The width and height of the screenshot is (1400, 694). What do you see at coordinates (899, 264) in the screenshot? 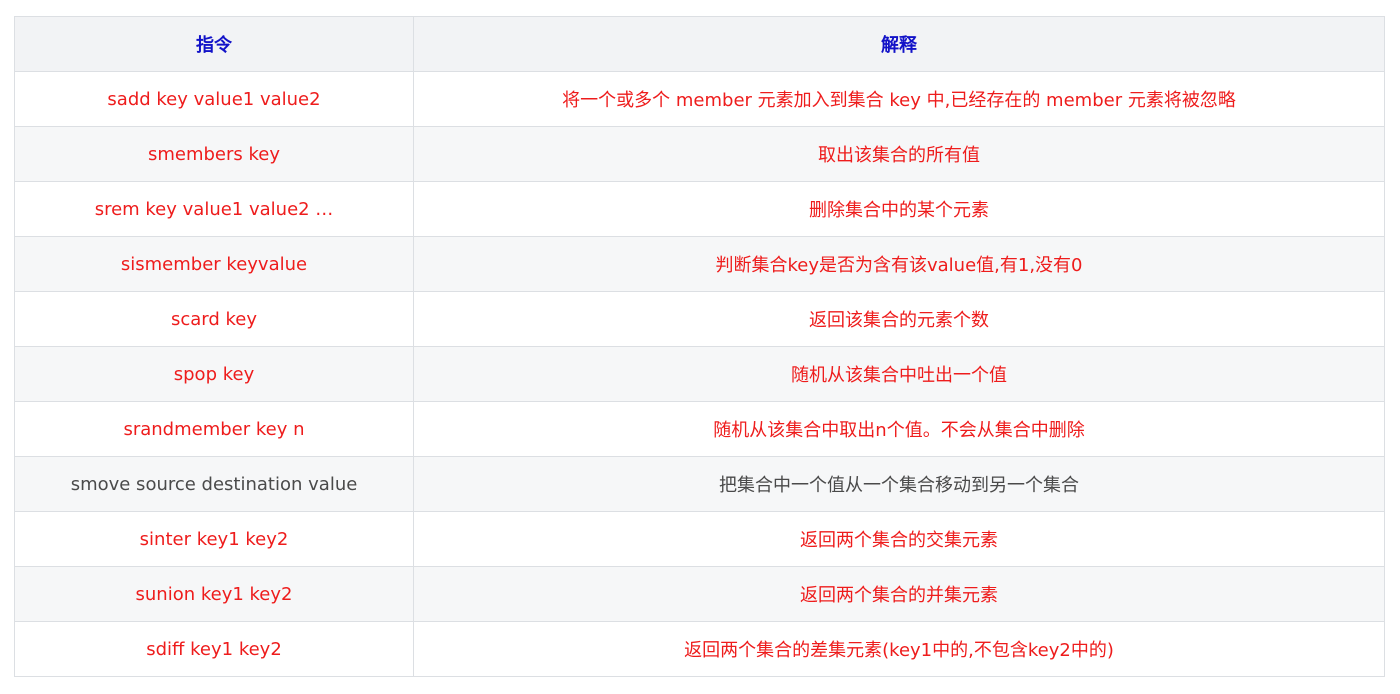
I see `description-cell: 判断集合key是否为含有该value值,有1,没有0` at bounding box center [899, 264].